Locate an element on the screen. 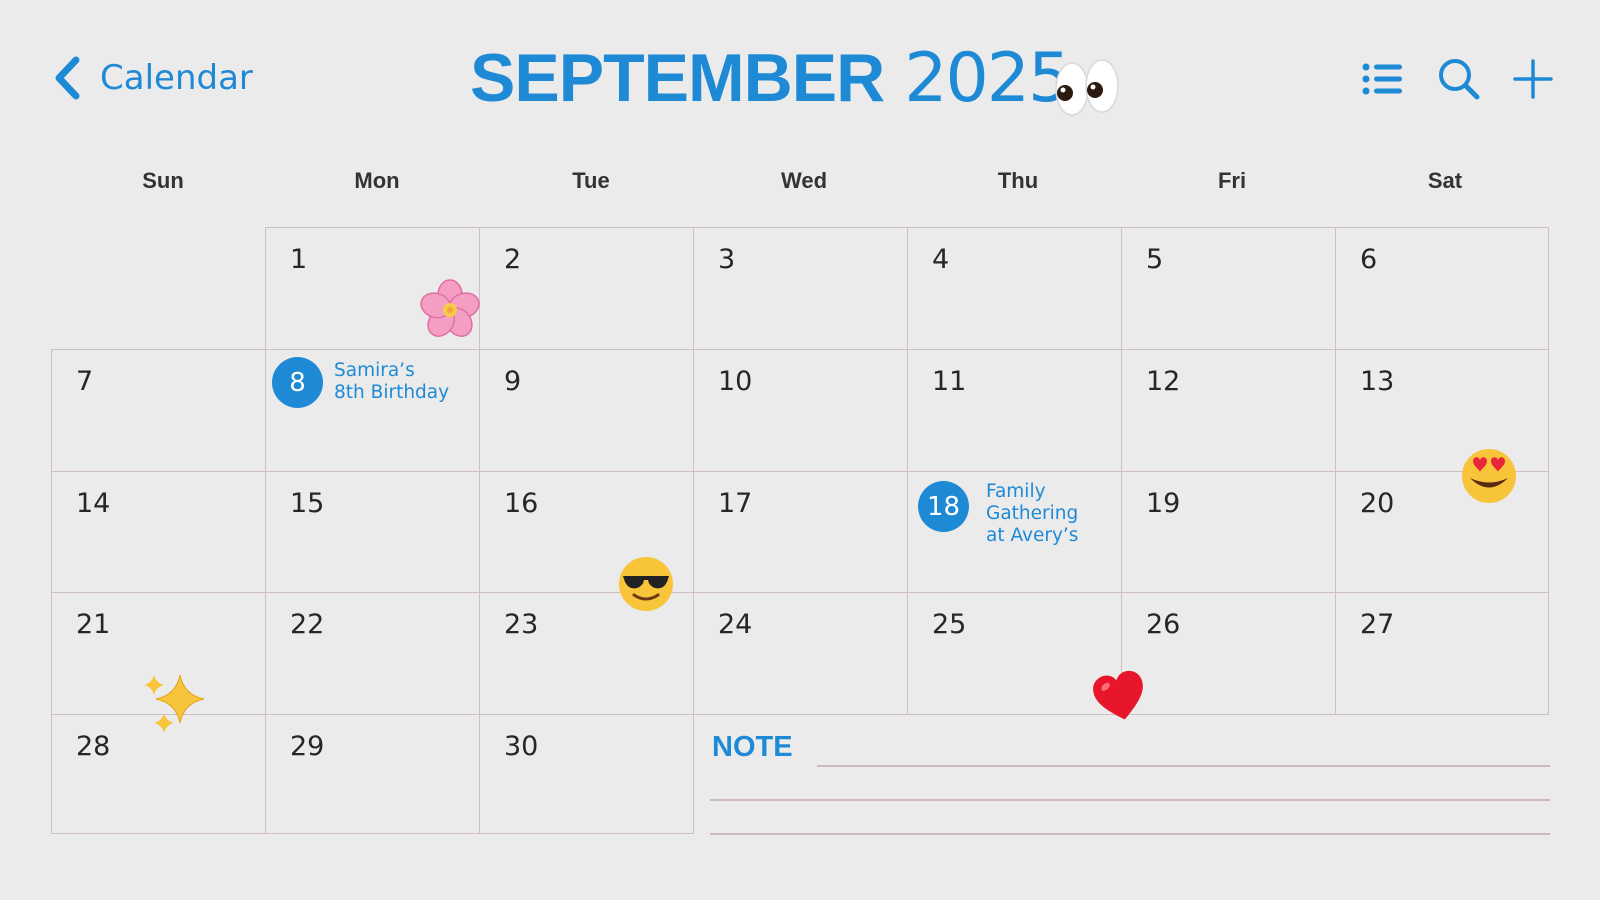 The height and width of the screenshot is (900, 1600). list-icon is located at coordinates (1382, 79).